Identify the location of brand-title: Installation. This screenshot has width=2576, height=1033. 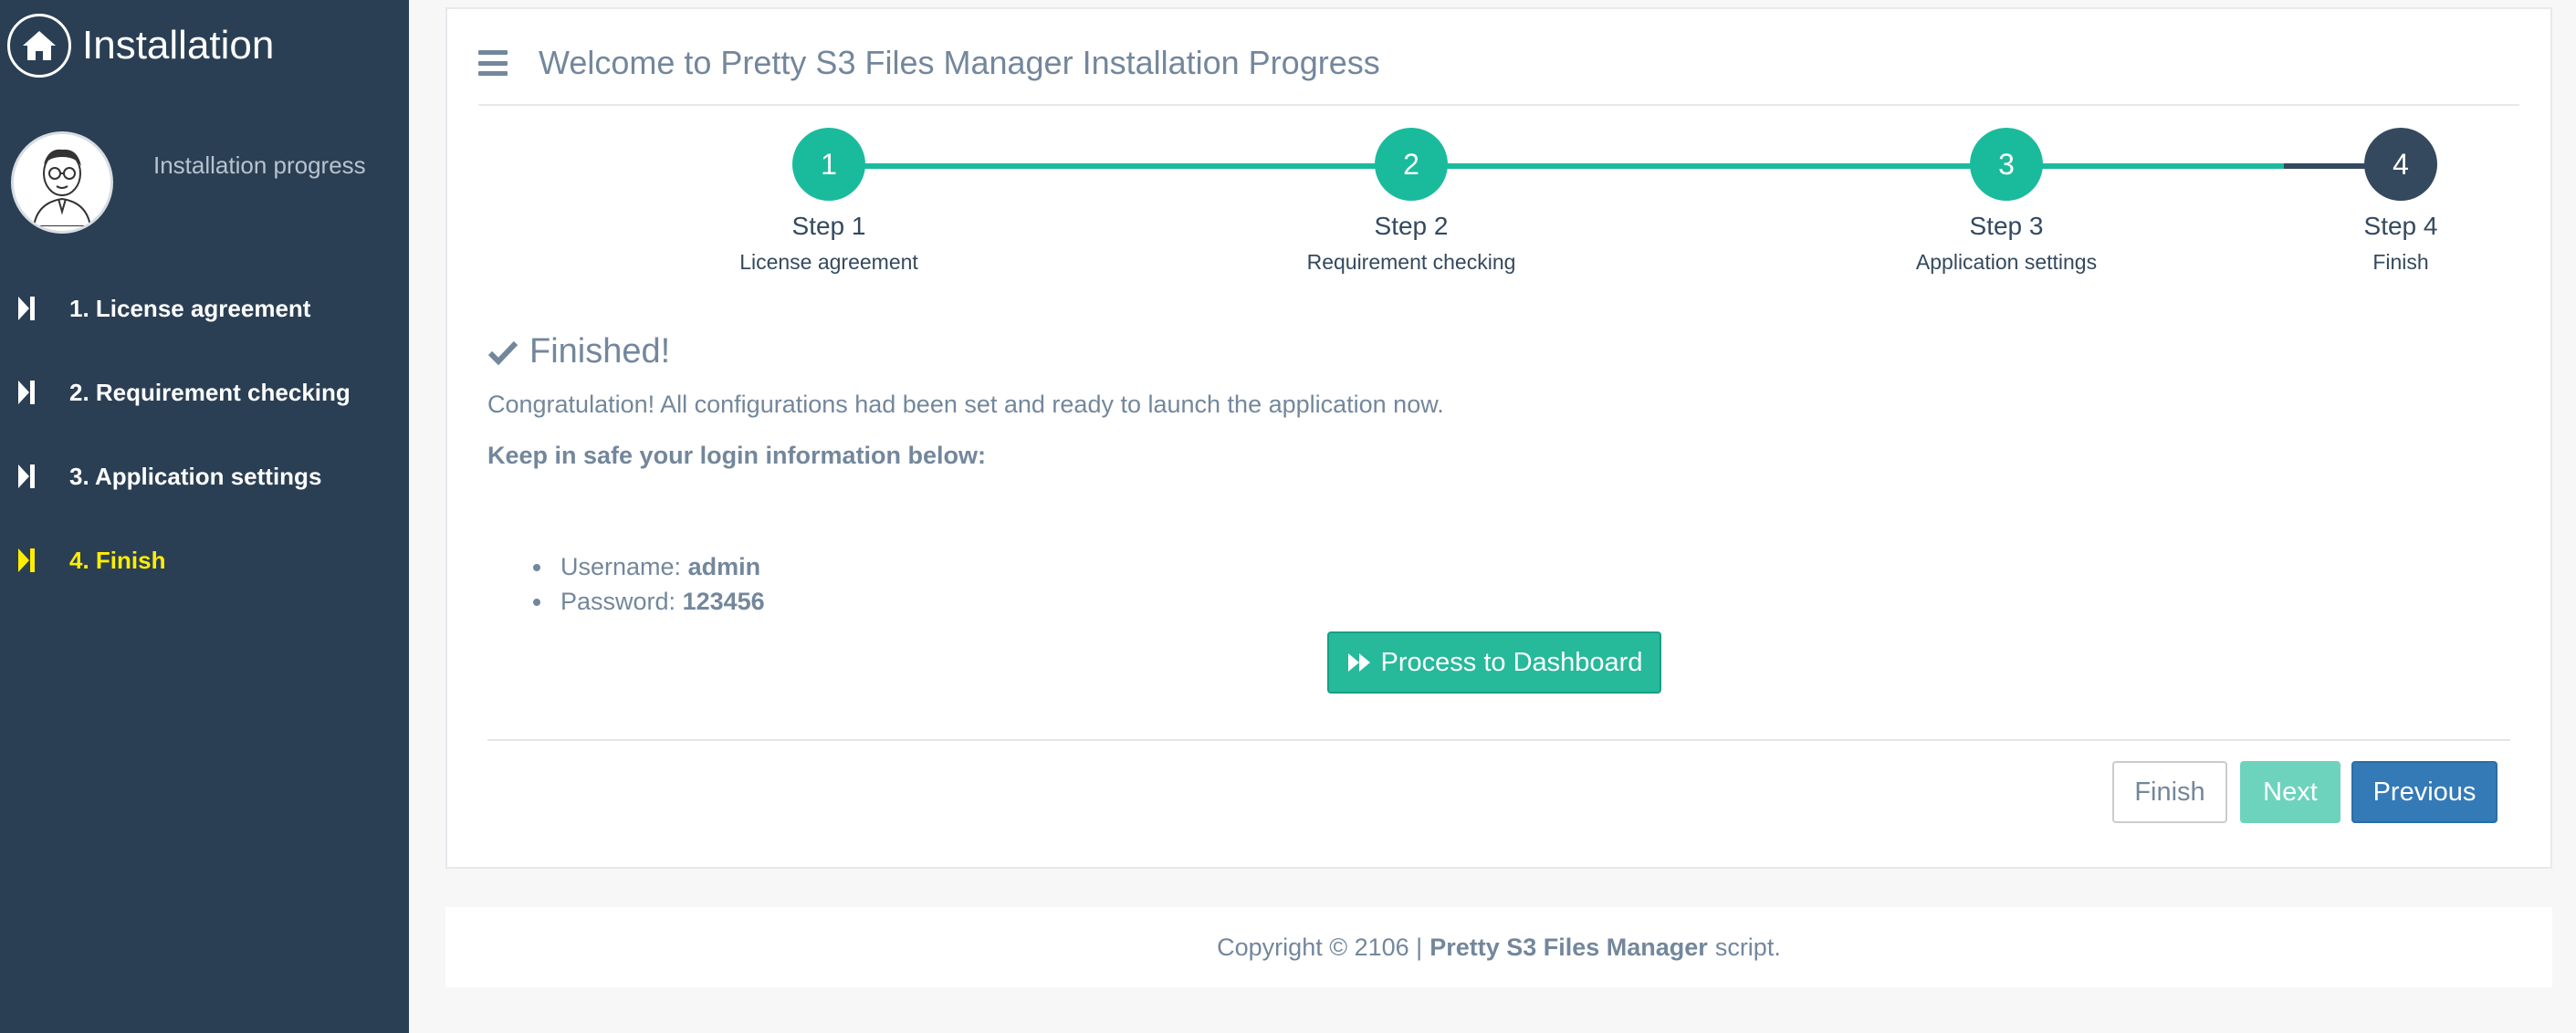
(178, 46).